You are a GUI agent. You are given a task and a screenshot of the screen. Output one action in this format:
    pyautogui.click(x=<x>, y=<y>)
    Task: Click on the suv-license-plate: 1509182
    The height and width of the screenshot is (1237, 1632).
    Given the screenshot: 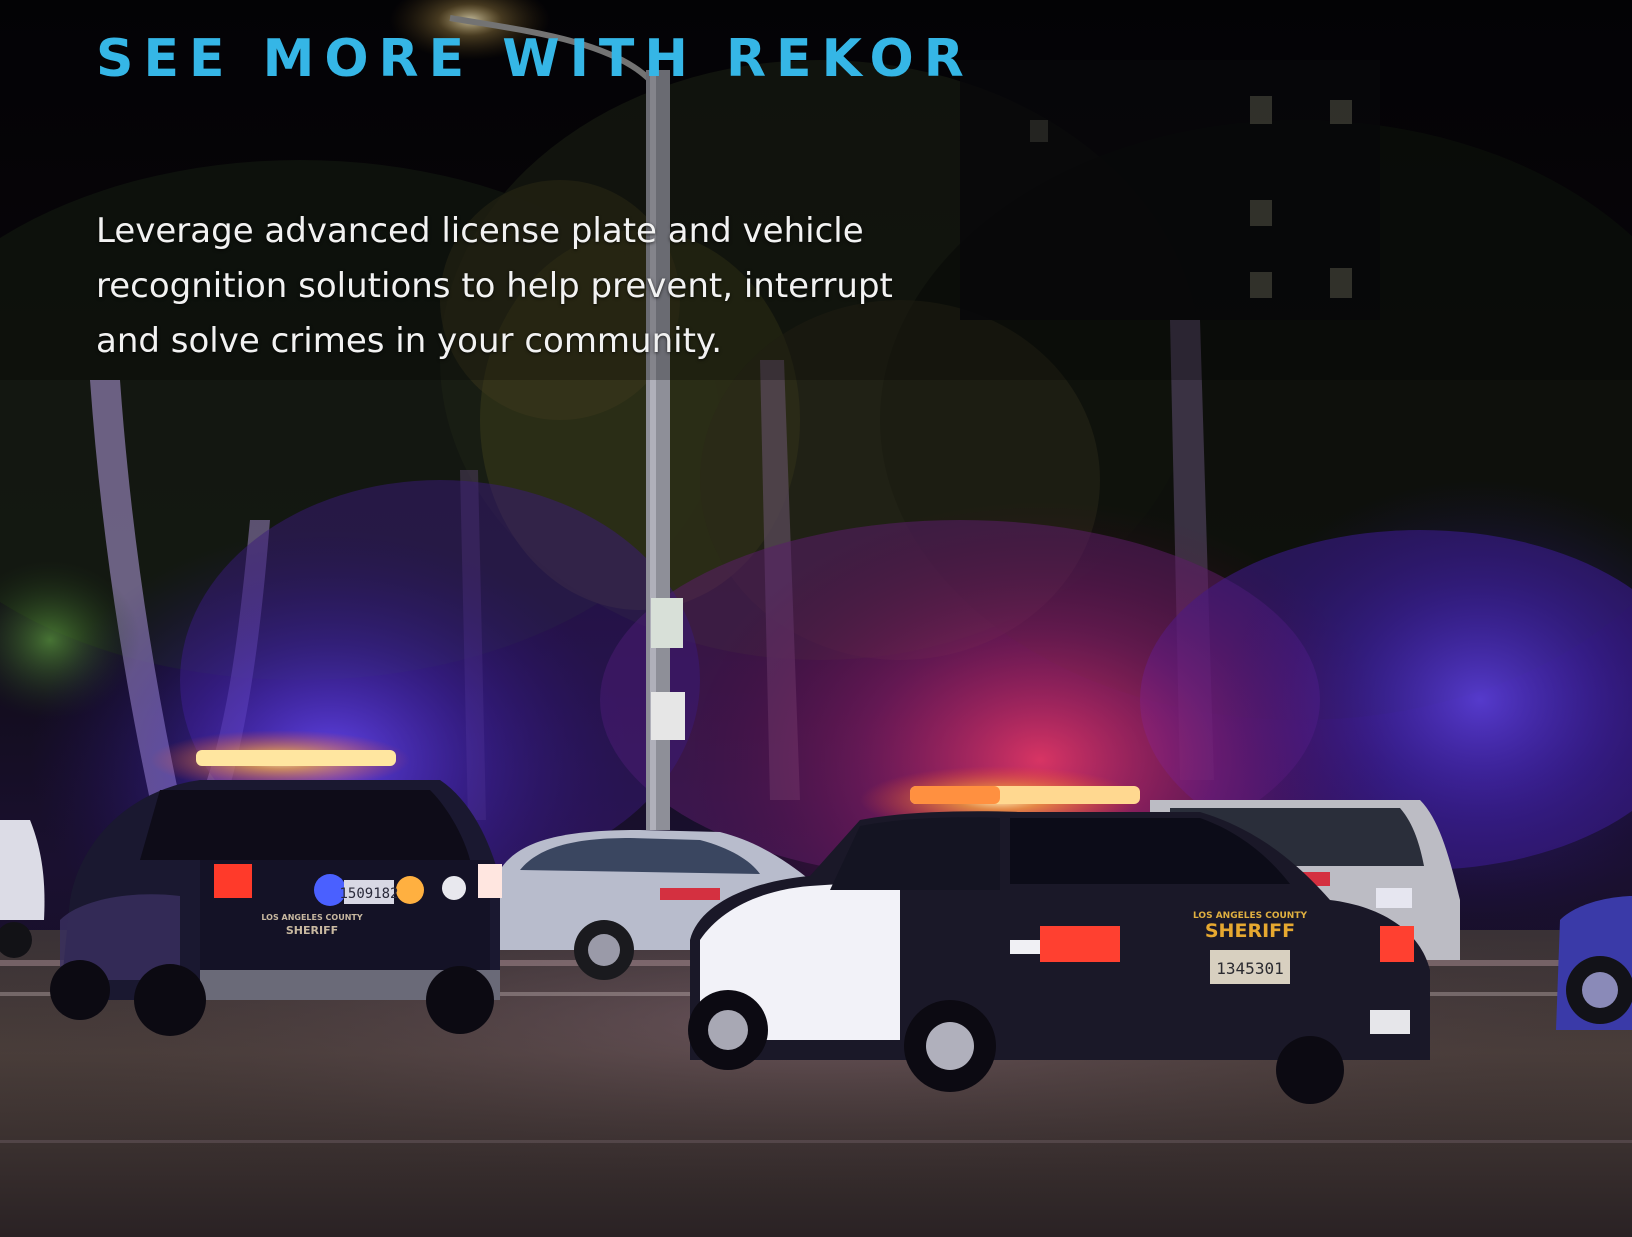 What is the action you would take?
    pyautogui.click(x=368, y=894)
    